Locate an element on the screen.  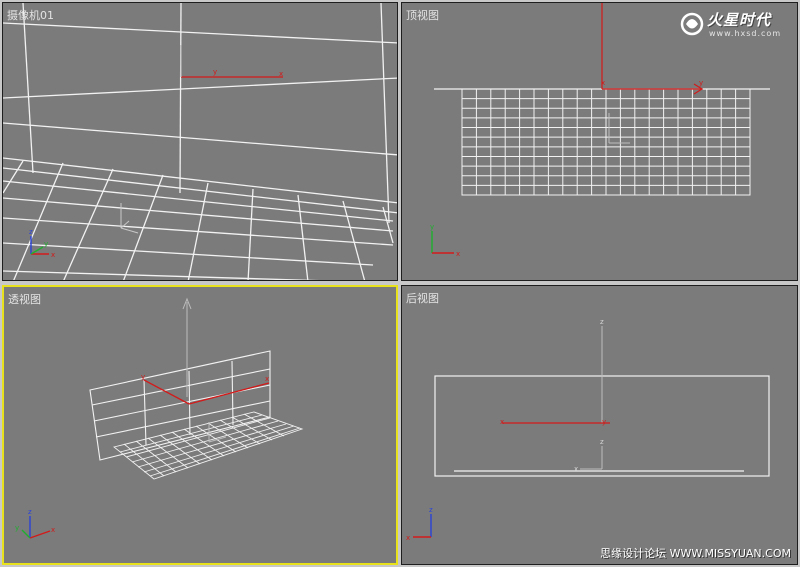
top-tripod-x-label: x is located at coordinates (458, 254).